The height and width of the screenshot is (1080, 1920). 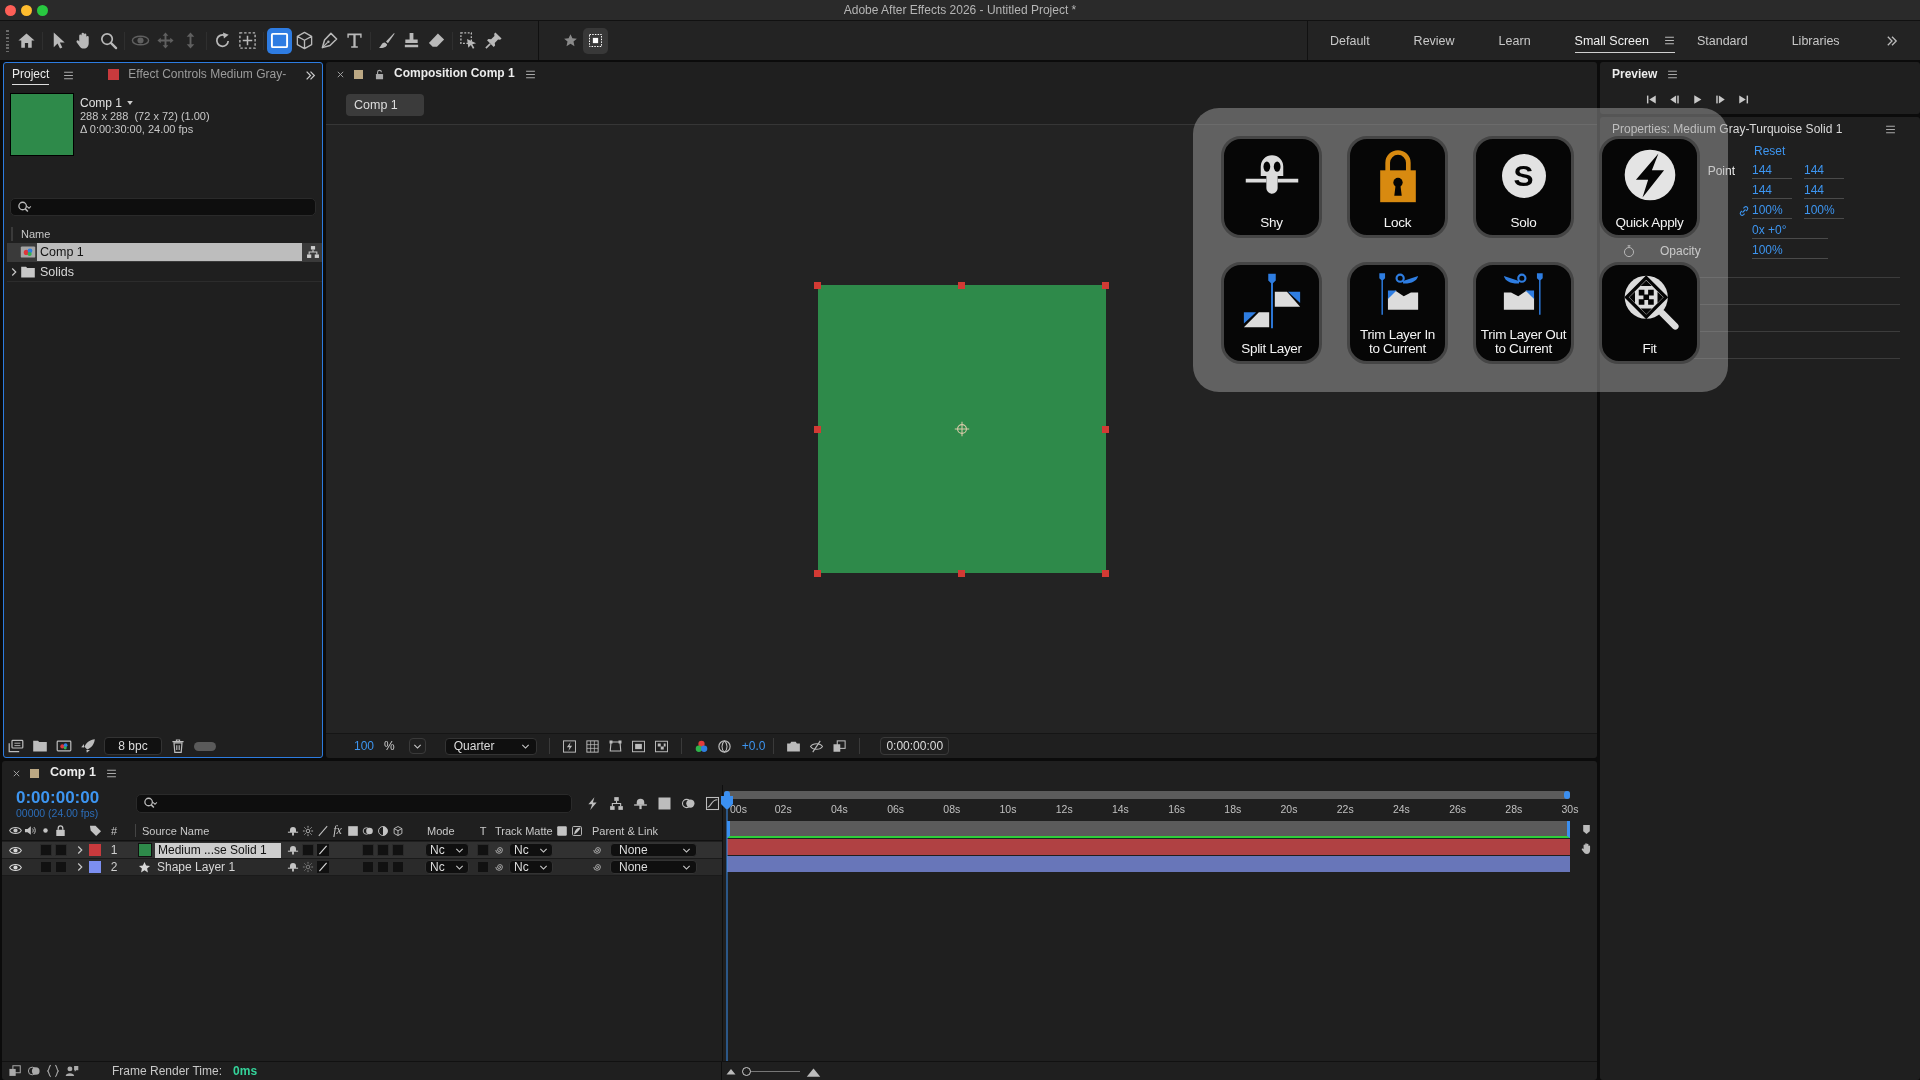 I want to click on globe-icon, so click(x=724, y=746).